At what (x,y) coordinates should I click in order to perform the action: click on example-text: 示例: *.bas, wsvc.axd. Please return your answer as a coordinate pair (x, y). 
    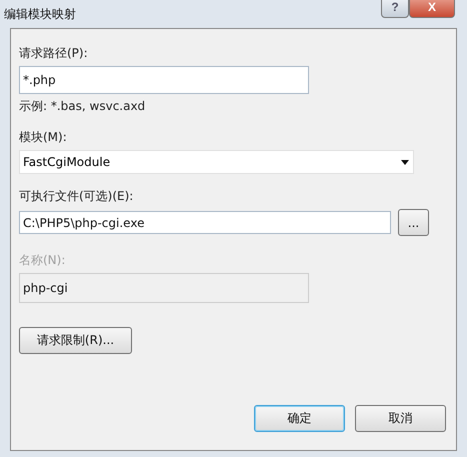
    Looking at the image, I should click on (82, 106).